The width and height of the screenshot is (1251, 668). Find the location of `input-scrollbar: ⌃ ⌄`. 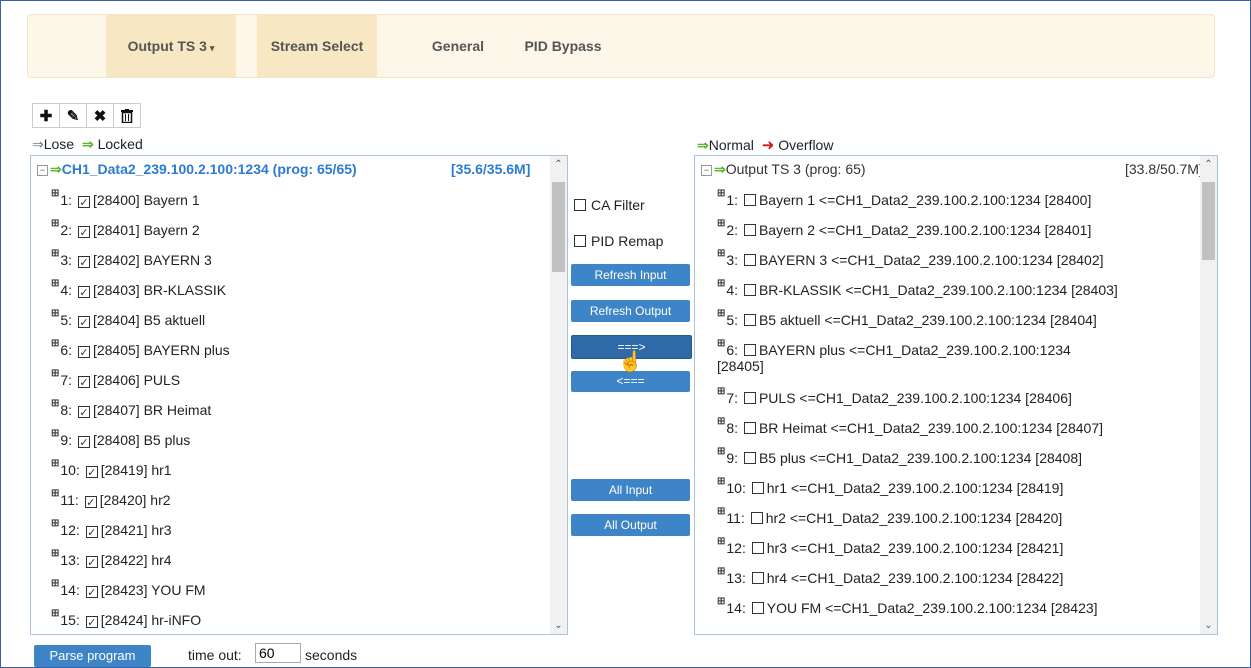

input-scrollbar: ⌃ ⌄ is located at coordinates (558, 395).